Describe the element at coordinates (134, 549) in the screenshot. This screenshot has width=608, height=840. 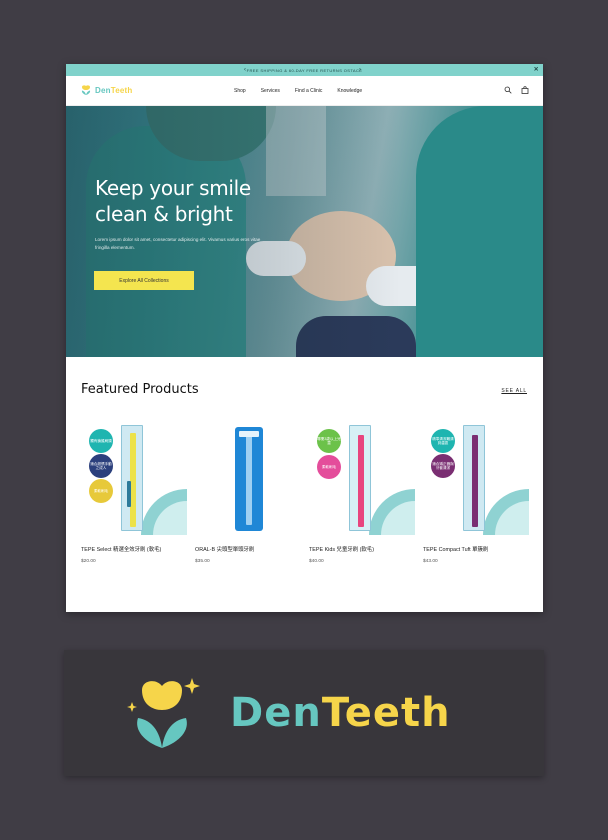
I see `product-name: TEPE Select 精選全效牙刷 (軟毛)` at that location.